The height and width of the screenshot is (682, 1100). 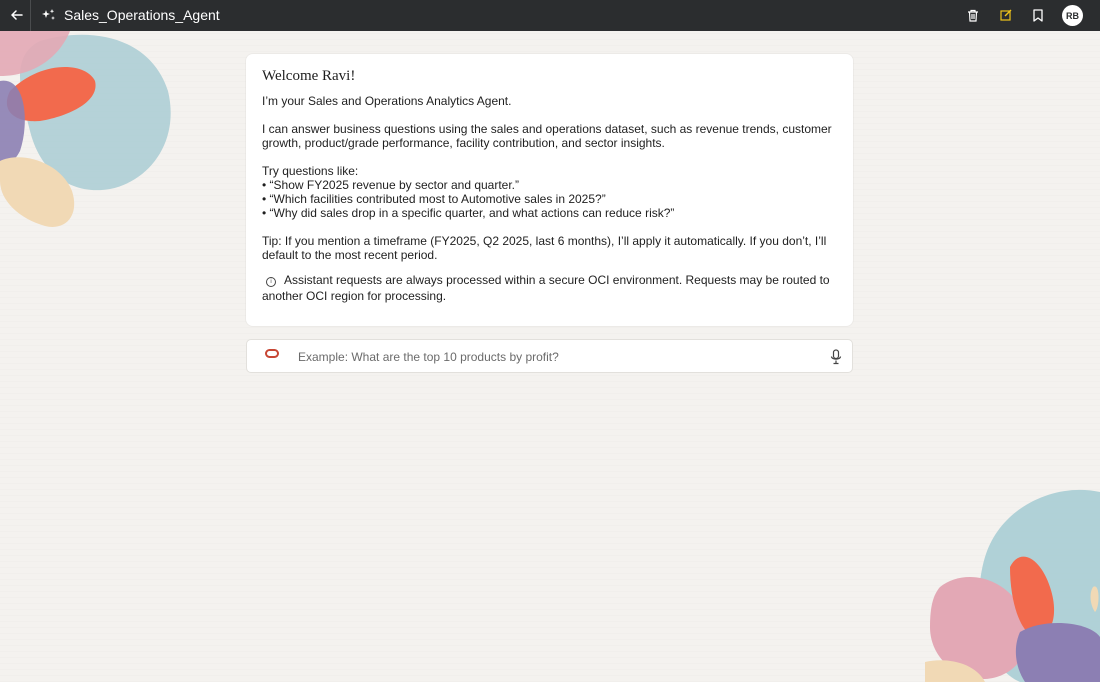 I want to click on edit-icon, so click(x=1006, y=15).